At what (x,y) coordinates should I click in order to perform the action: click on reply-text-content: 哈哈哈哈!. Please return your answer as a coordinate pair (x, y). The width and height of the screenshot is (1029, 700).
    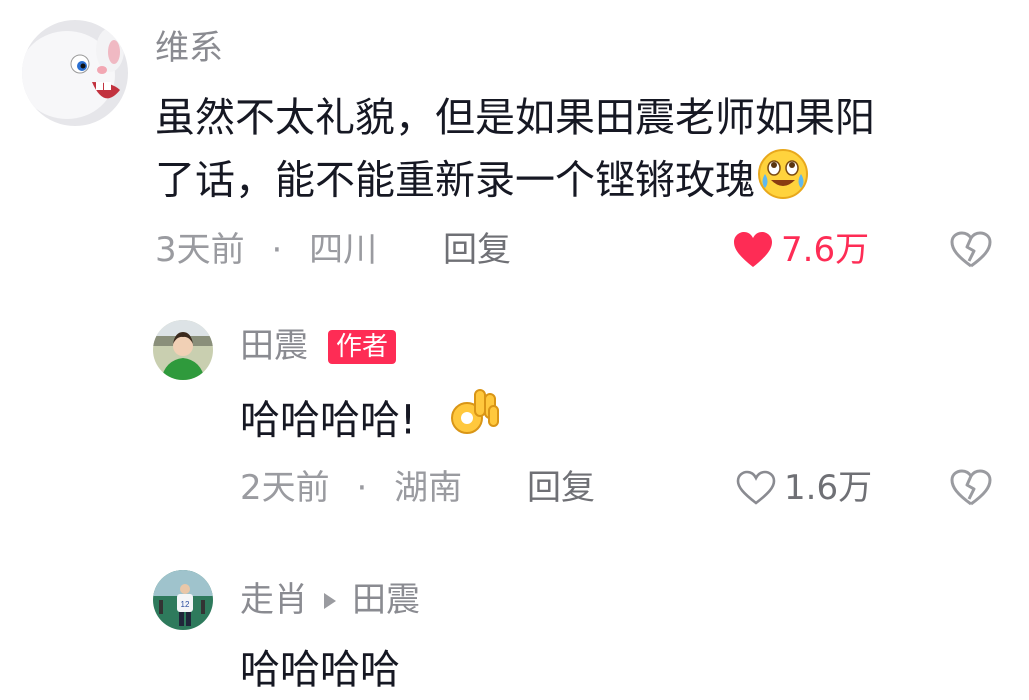
    Looking at the image, I should click on (328, 420).